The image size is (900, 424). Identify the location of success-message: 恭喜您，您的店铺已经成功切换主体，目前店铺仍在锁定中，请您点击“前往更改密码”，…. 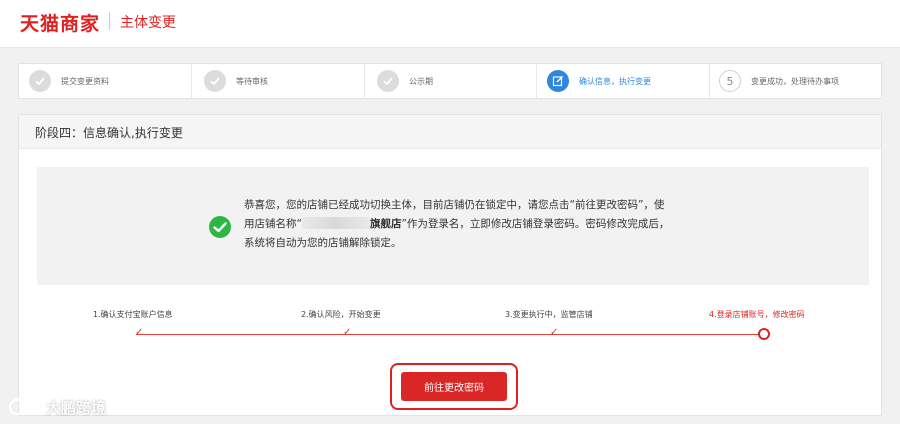
(459, 224).